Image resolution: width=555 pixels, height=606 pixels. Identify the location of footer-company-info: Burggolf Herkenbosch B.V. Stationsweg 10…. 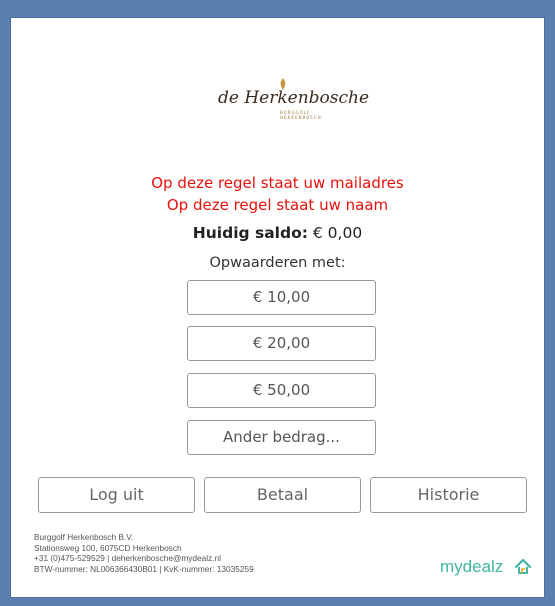
(144, 553).